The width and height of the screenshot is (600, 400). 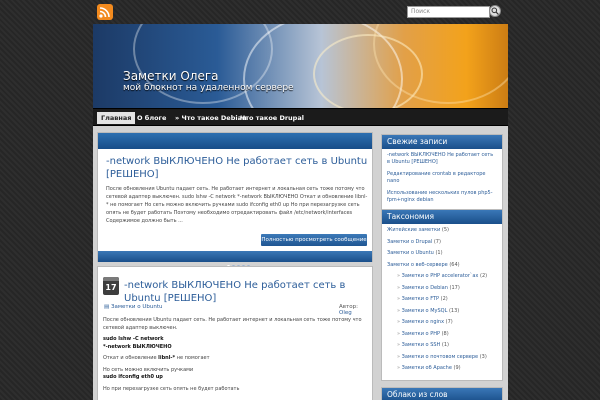 What do you see at coordinates (167, 358) in the screenshot?
I see `post-text: libnl-*` at bounding box center [167, 358].